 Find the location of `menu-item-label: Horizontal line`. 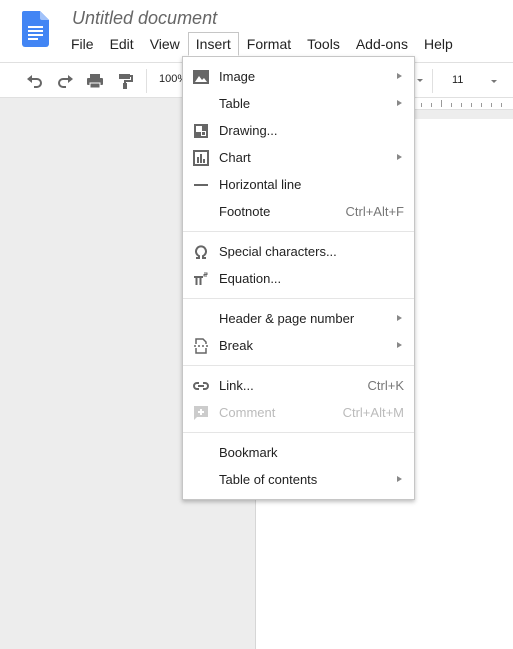

menu-item-label: Horizontal line is located at coordinates (260, 184).